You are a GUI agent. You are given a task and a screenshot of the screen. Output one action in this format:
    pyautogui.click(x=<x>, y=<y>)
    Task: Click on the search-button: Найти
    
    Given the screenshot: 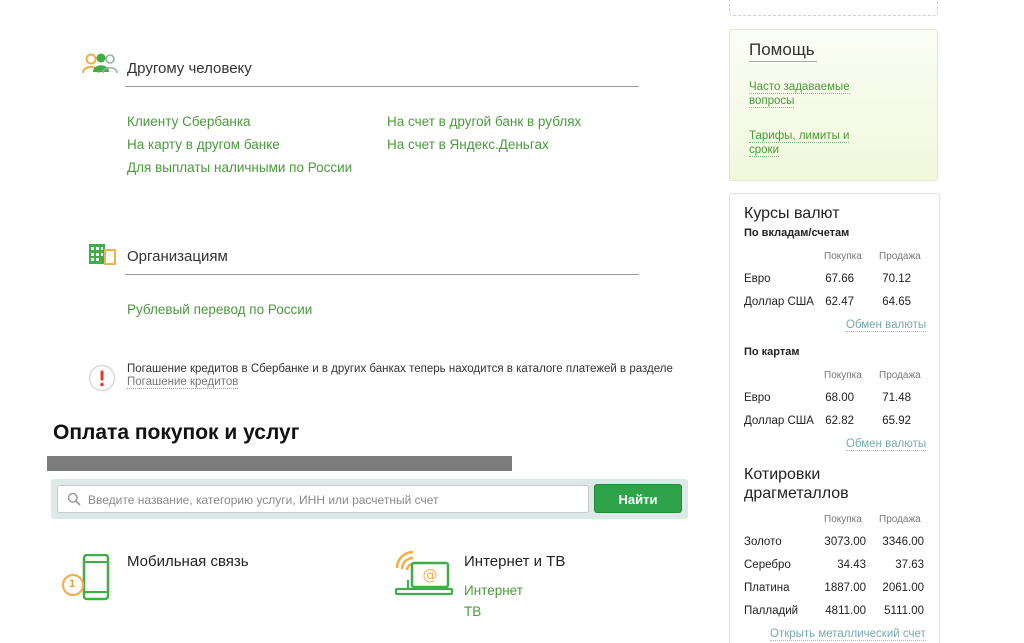 What is the action you would take?
    pyautogui.click(x=638, y=498)
    